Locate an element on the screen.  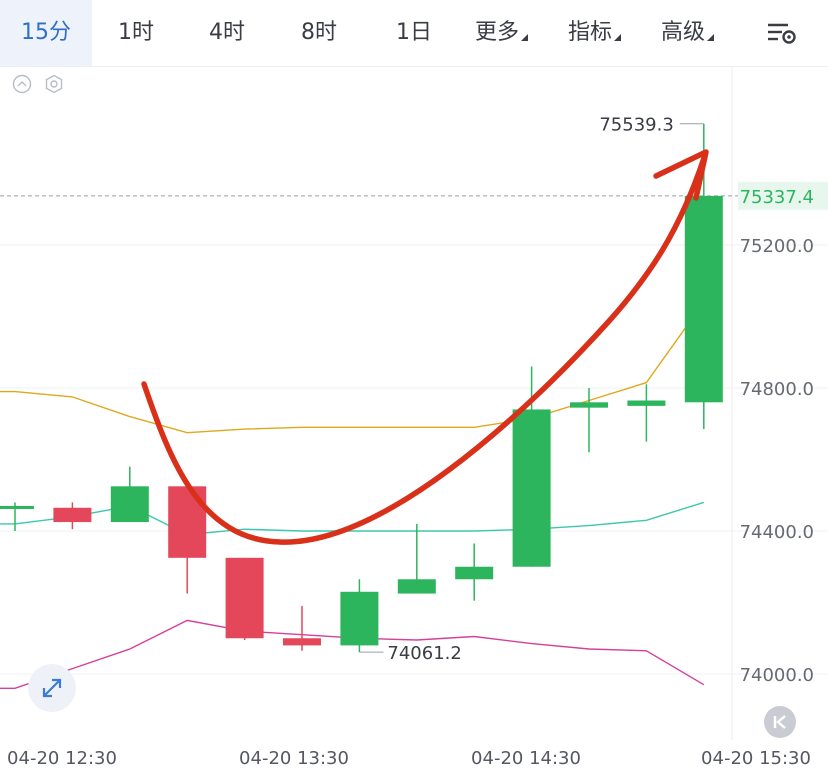
time-axis-label: 04-20 14:30 is located at coordinates (526, 757).